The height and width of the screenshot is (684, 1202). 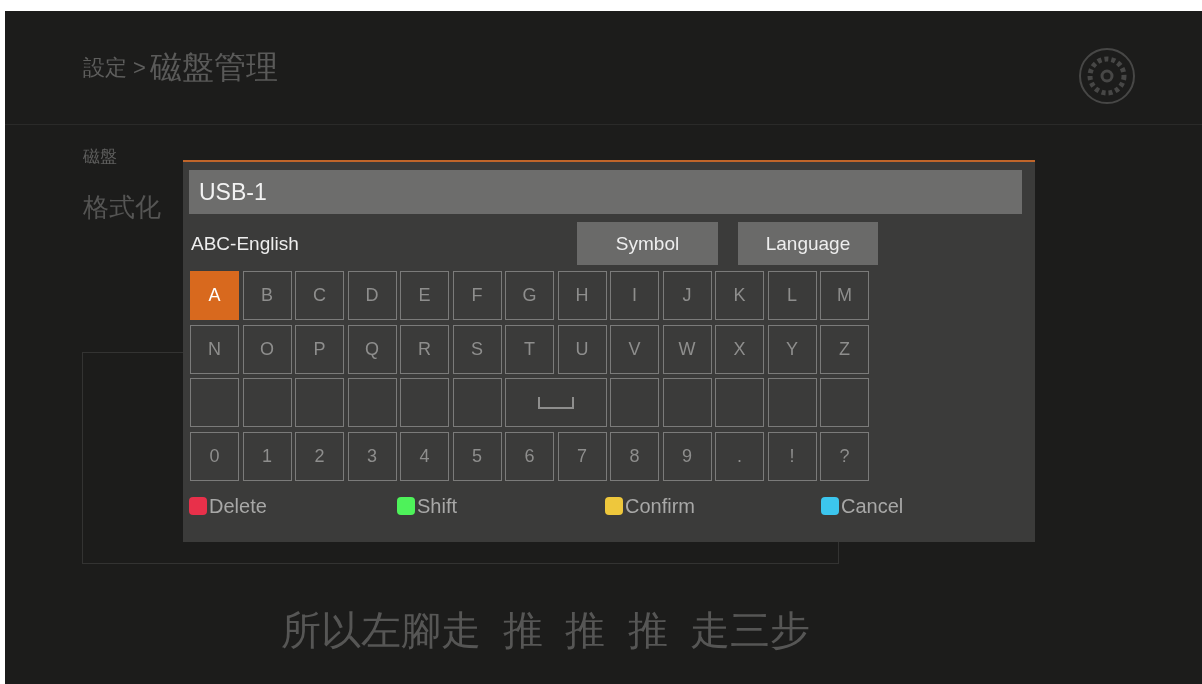 I want to click on keyboard-key: E, so click(x=424, y=295).